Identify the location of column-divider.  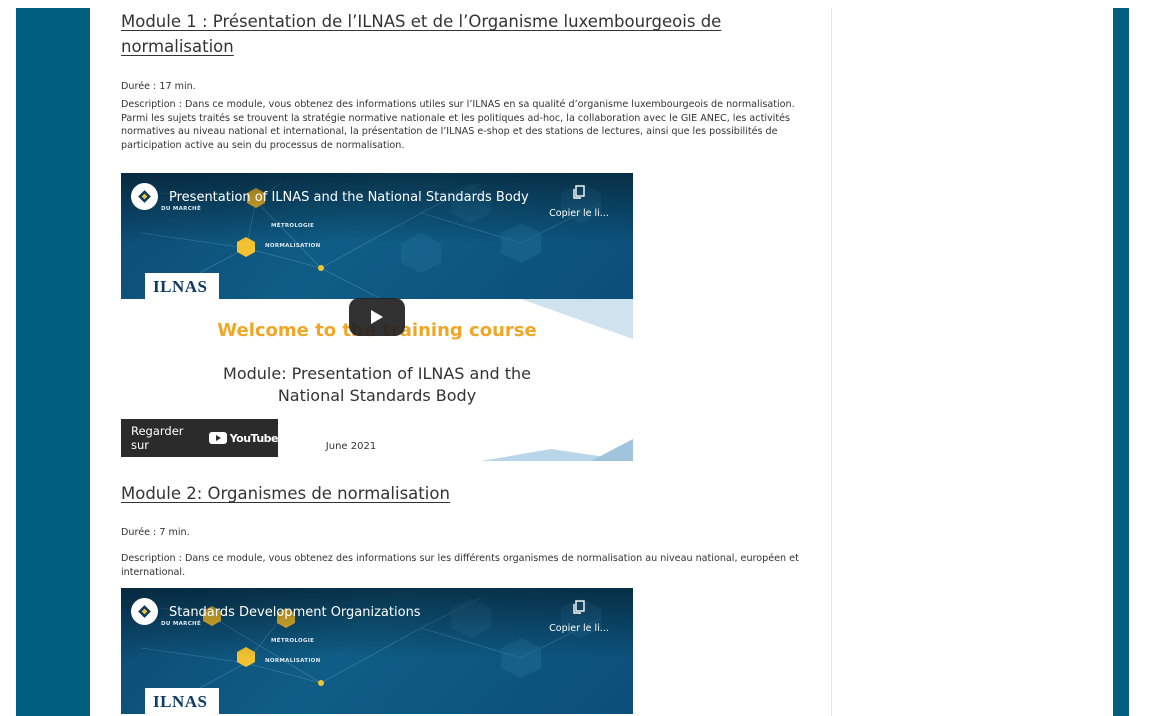
(831, 362).